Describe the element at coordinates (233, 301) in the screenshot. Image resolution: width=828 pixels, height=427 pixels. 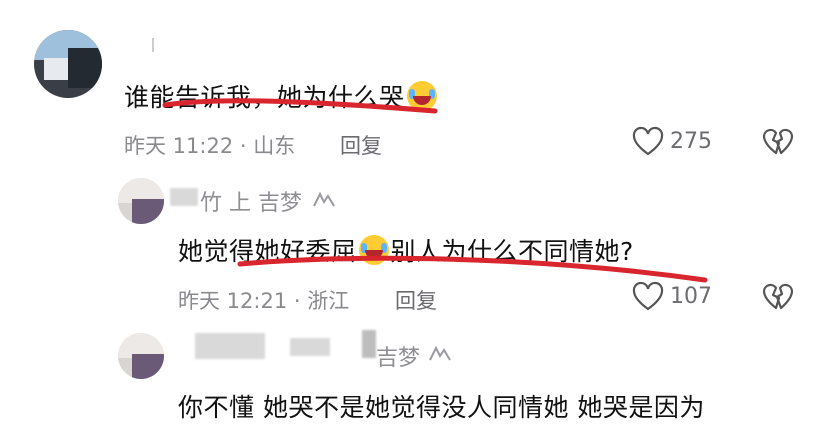
I see `comment-time: 昨天 12:21` at that location.